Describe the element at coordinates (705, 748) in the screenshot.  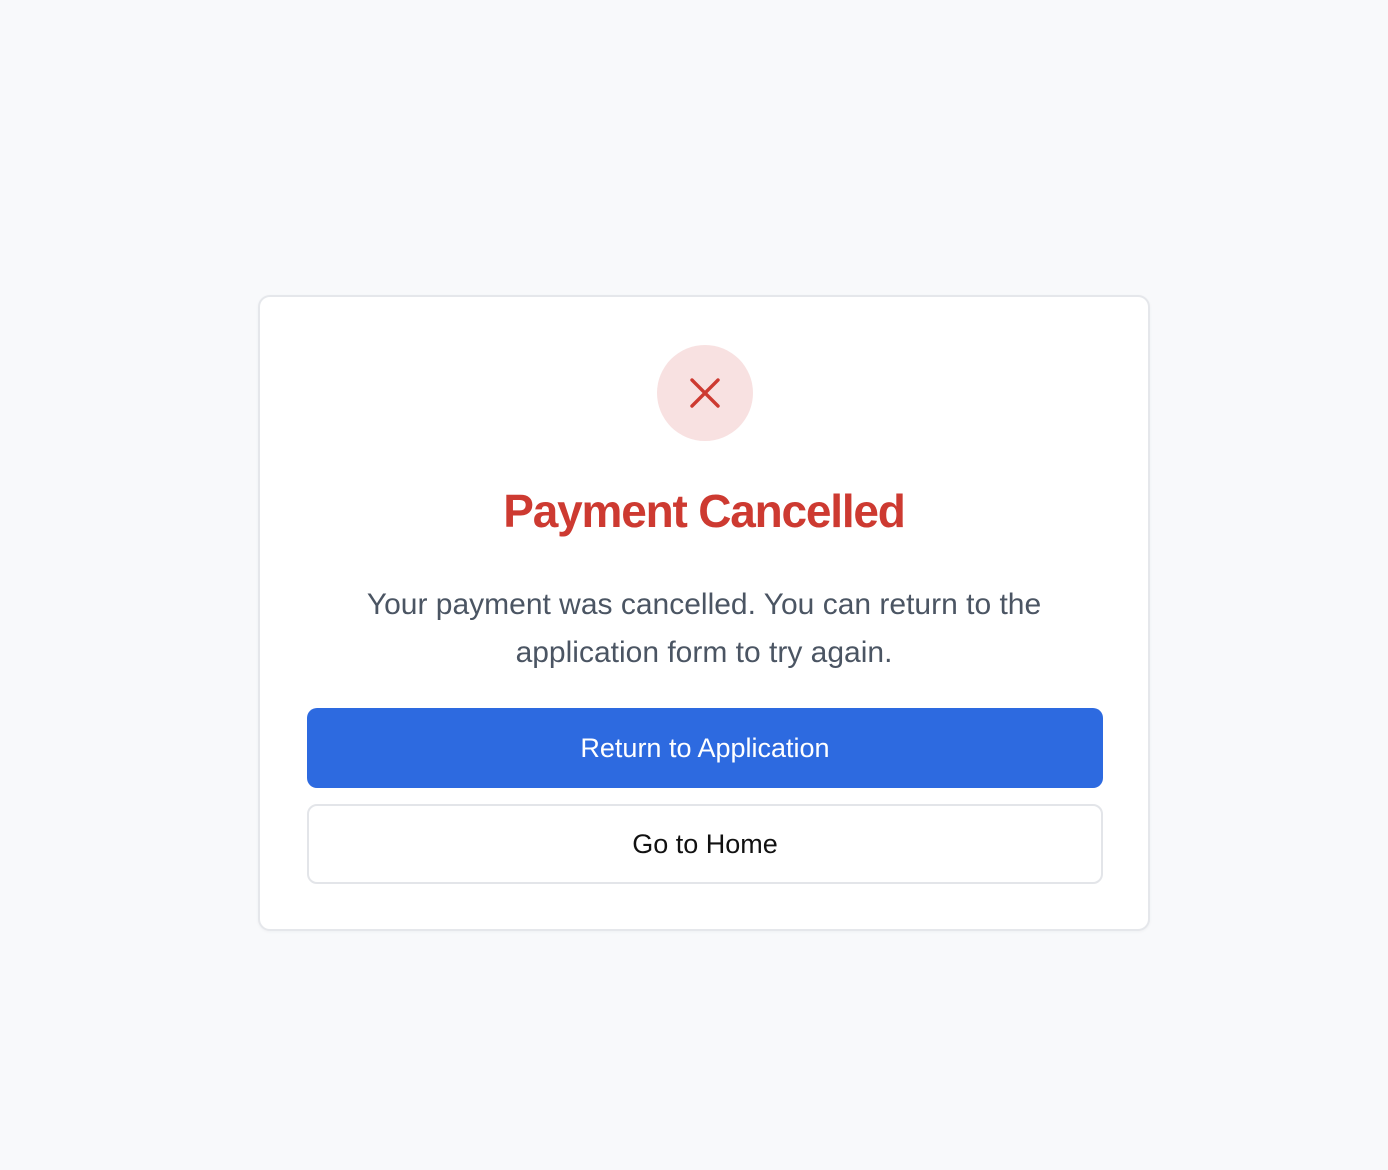
I see `return-to-application-button: Return to Application` at that location.